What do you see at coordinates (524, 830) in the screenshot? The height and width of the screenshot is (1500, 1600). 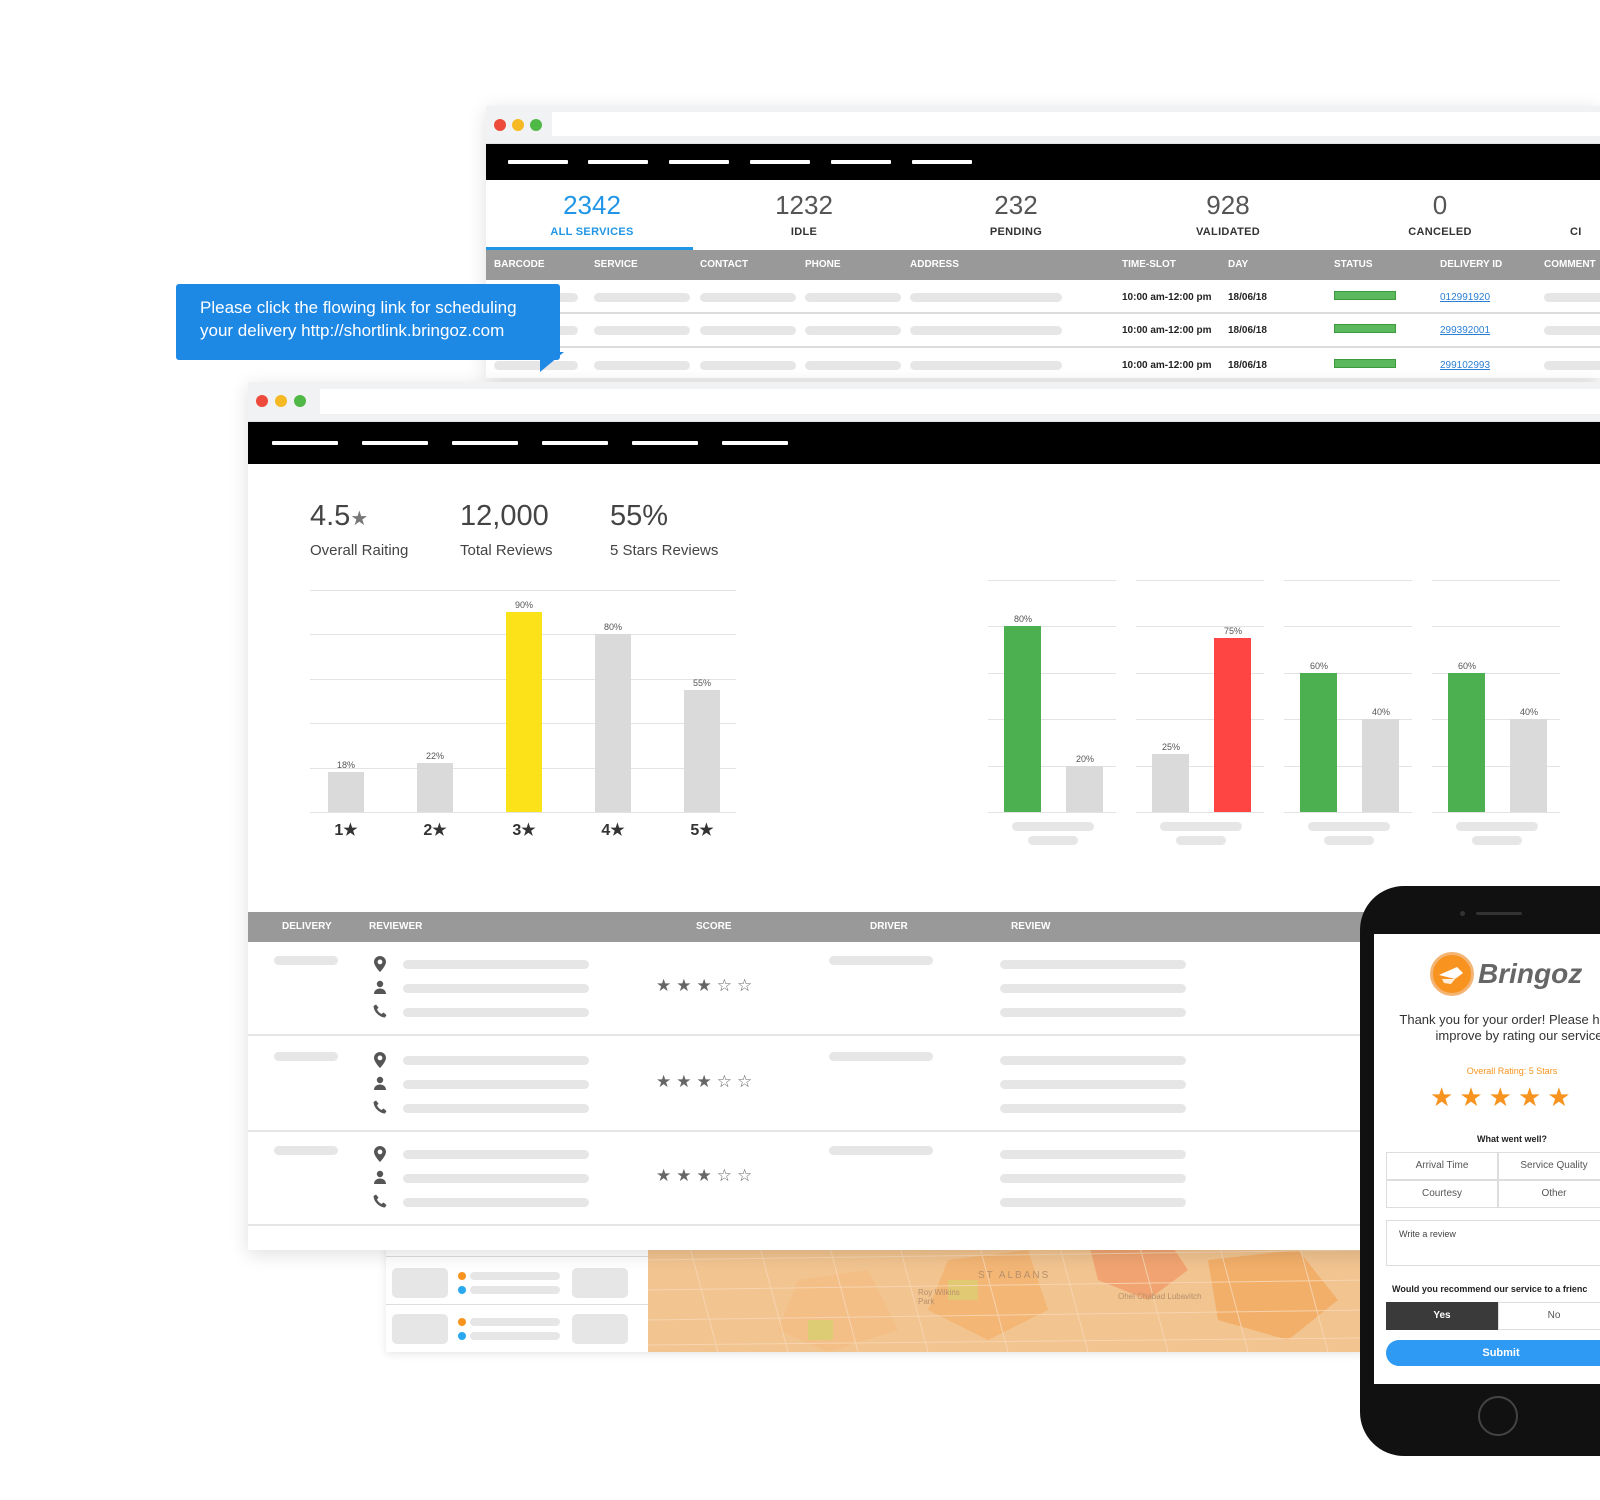 I see `category-label: 3★` at bounding box center [524, 830].